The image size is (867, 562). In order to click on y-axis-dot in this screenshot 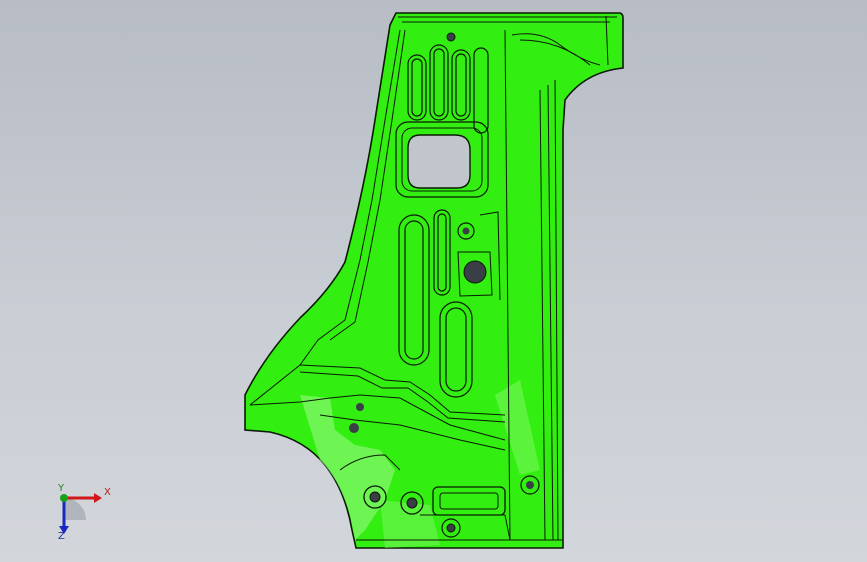, I will do `click(64, 498)`.